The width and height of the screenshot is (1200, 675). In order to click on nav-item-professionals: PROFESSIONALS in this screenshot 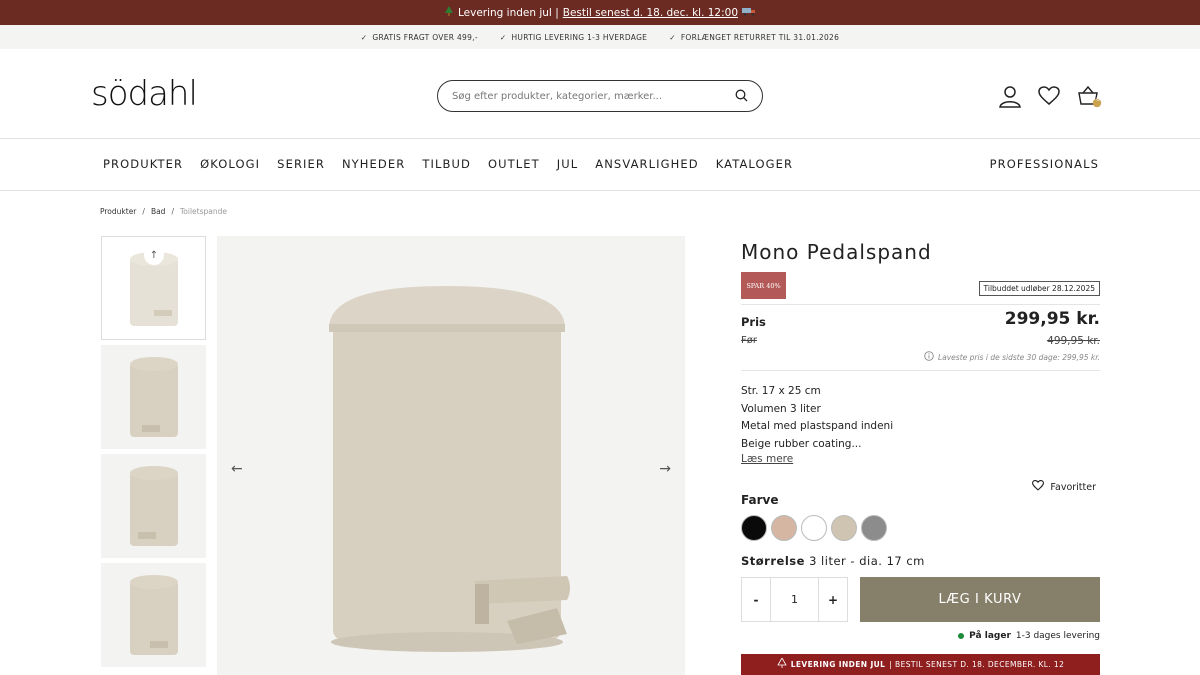, I will do `click(1044, 164)`.